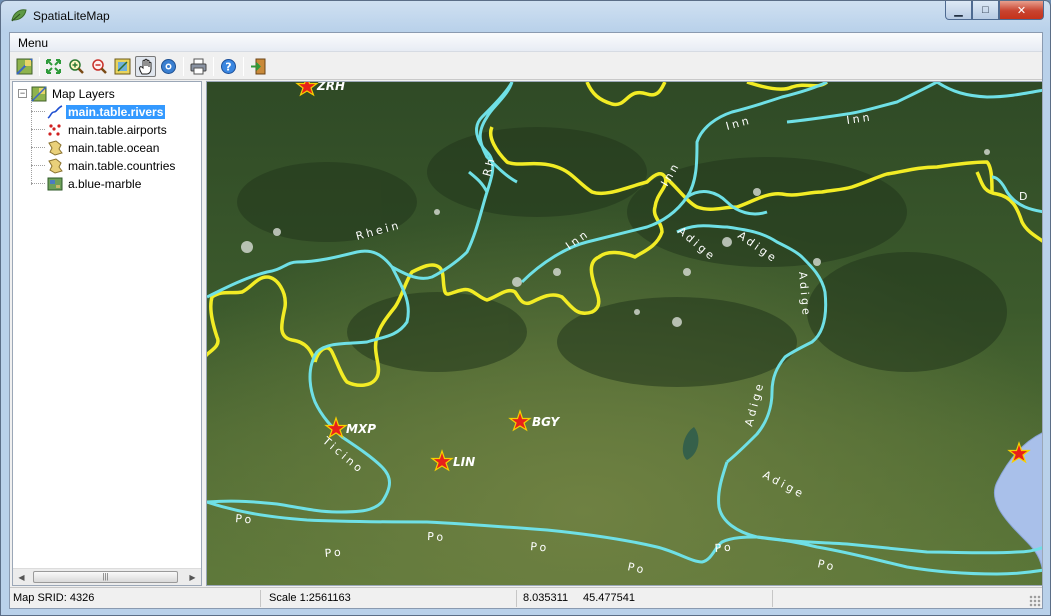 This screenshot has width=1051, height=616. What do you see at coordinates (83, 93) in the screenshot?
I see `tree-root-label: Map Layers` at bounding box center [83, 93].